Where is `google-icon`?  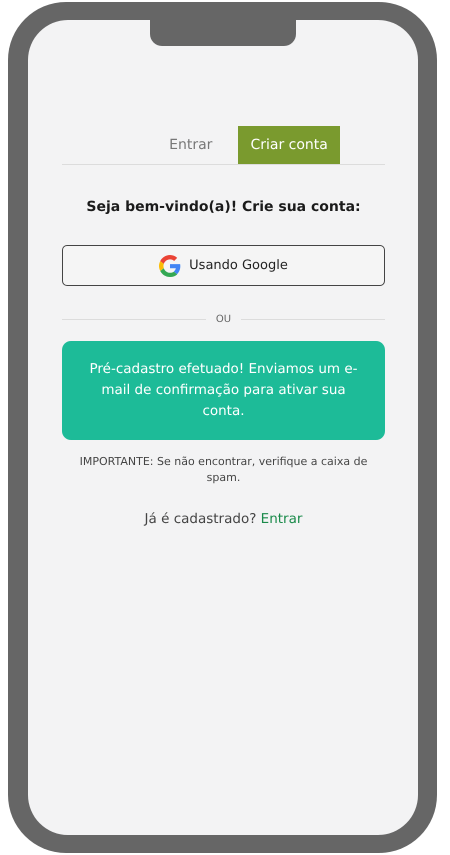
google-icon is located at coordinates (170, 265).